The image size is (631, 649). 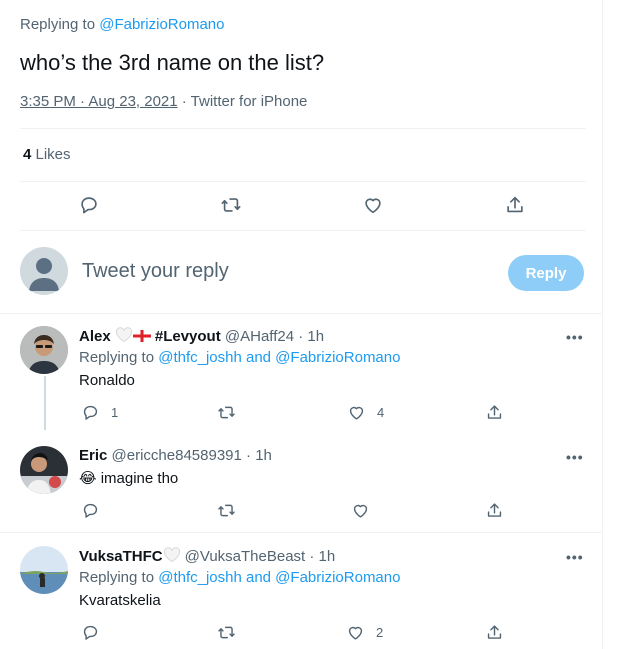 What do you see at coordinates (93, 455) in the screenshot?
I see `author-display-name: Eric` at bounding box center [93, 455].